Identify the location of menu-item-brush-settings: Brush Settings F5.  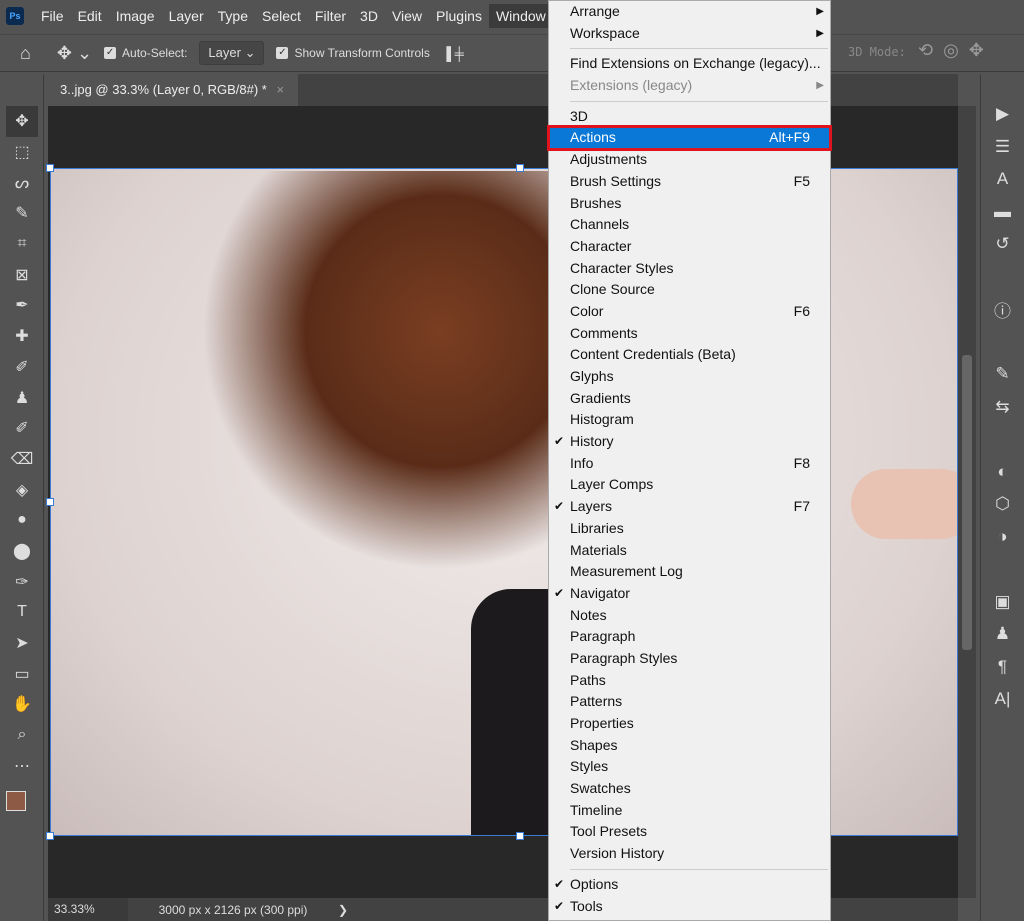
(689, 182).